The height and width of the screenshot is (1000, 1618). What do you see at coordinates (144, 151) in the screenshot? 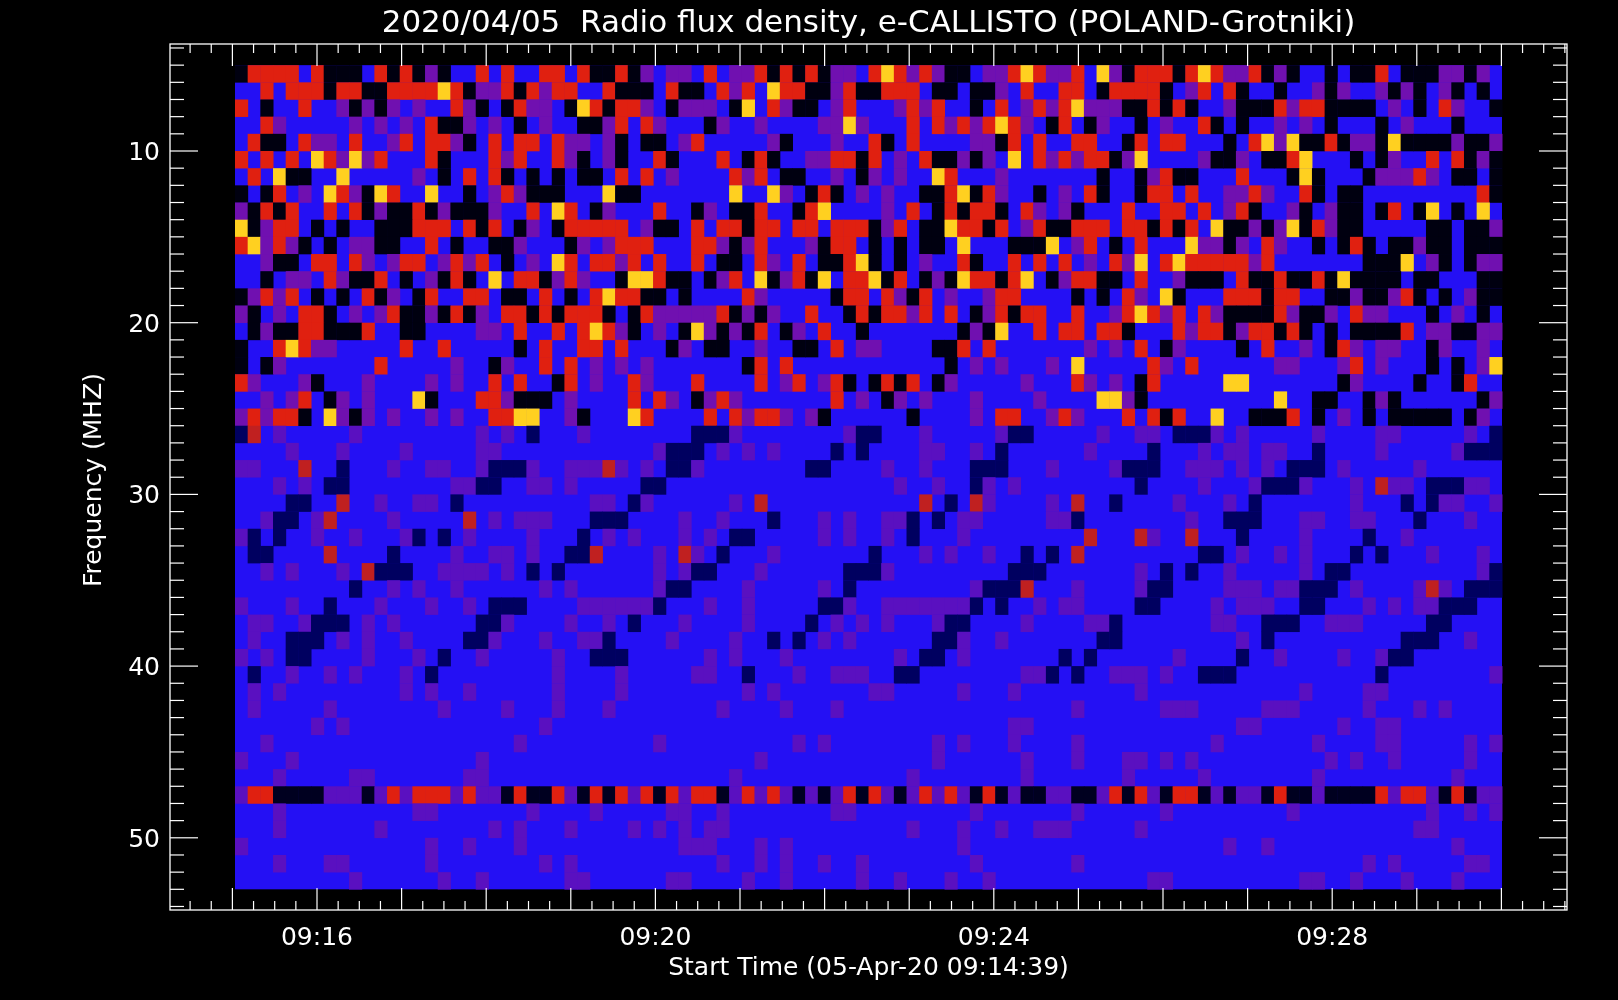
I see `tick-label: 10` at bounding box center [144, 151].